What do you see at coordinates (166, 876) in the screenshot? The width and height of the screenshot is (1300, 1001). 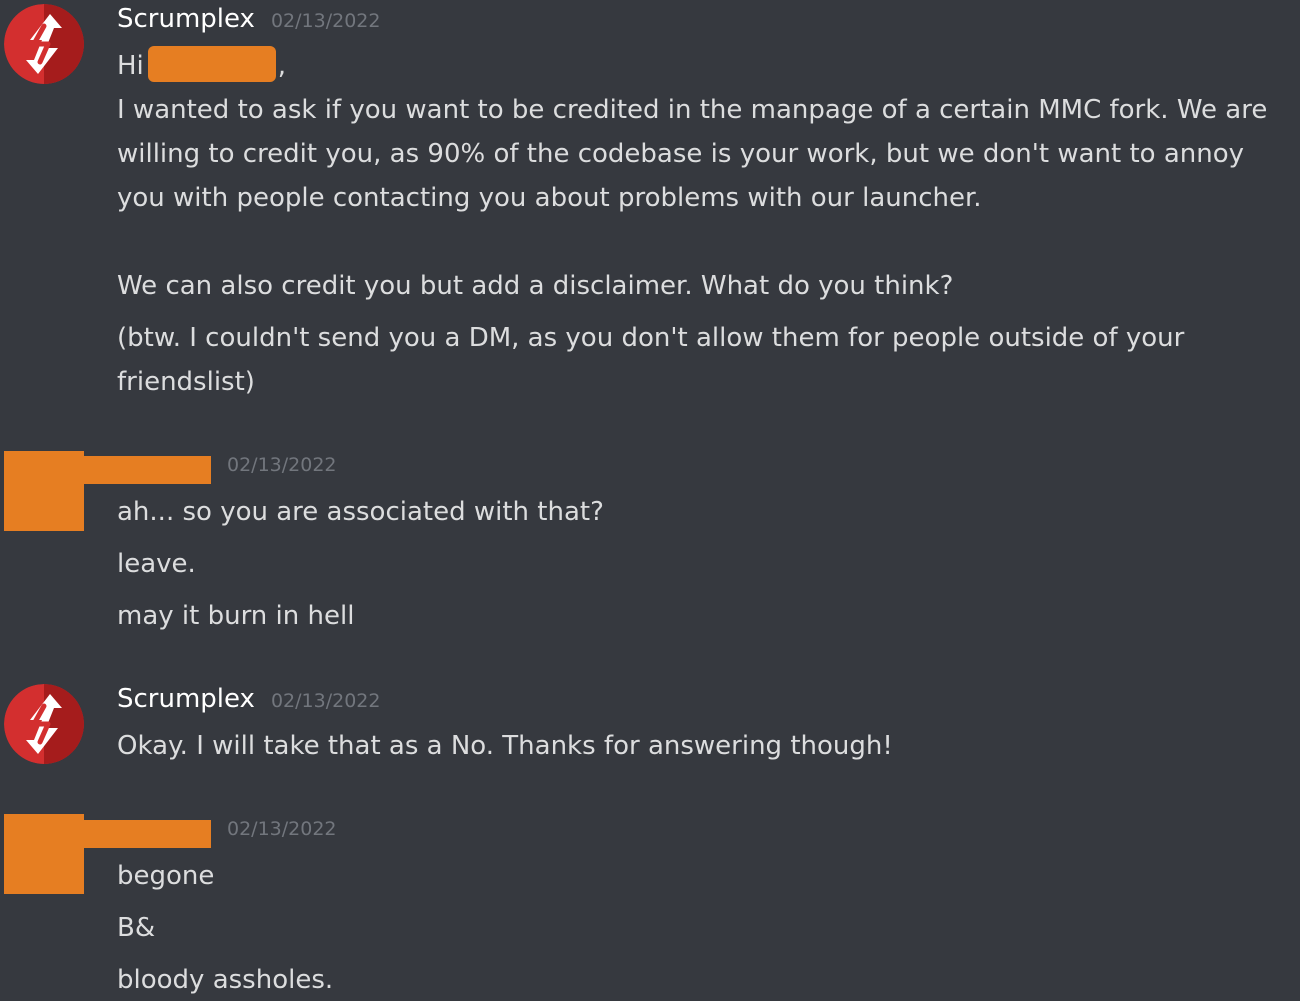 I see `message-line: begone` at bounding box center [166, 876].